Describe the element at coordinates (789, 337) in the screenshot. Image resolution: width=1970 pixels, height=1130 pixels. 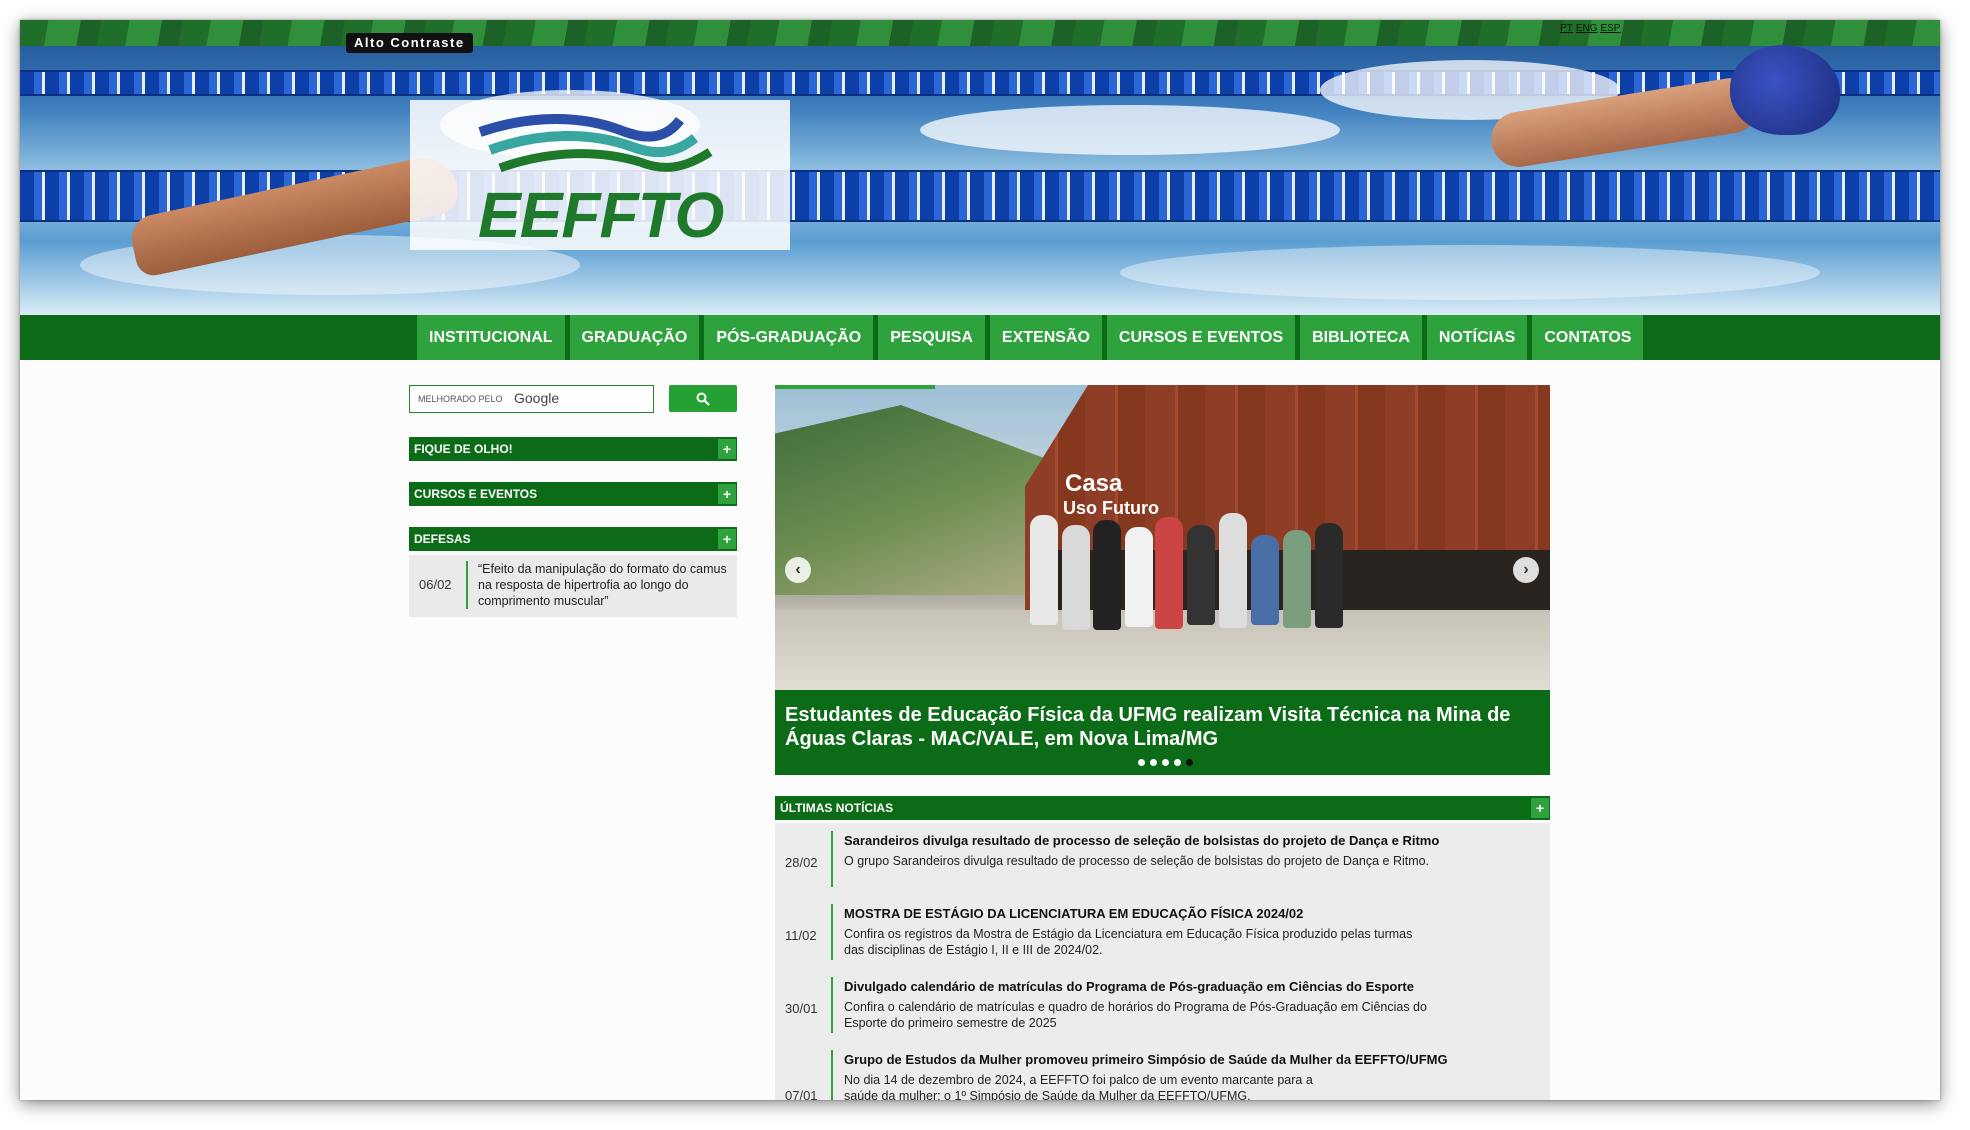
I see `nav-pos-graduacao: PÓS-GRADUAÇÃO` at that location.